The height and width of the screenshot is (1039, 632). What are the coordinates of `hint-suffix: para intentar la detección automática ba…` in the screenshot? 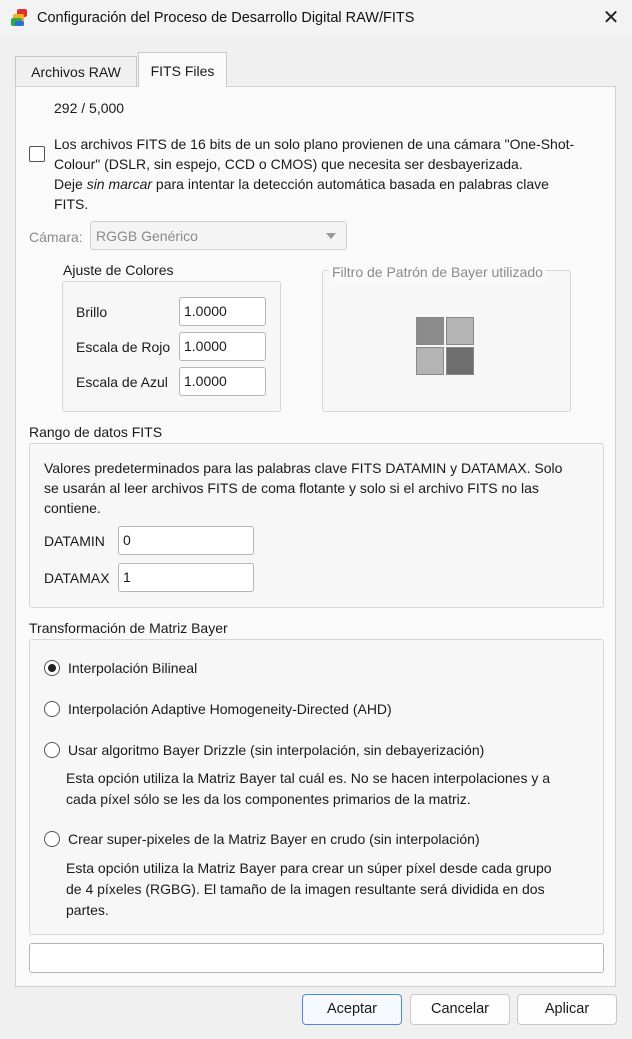 It's located at (350, 184).